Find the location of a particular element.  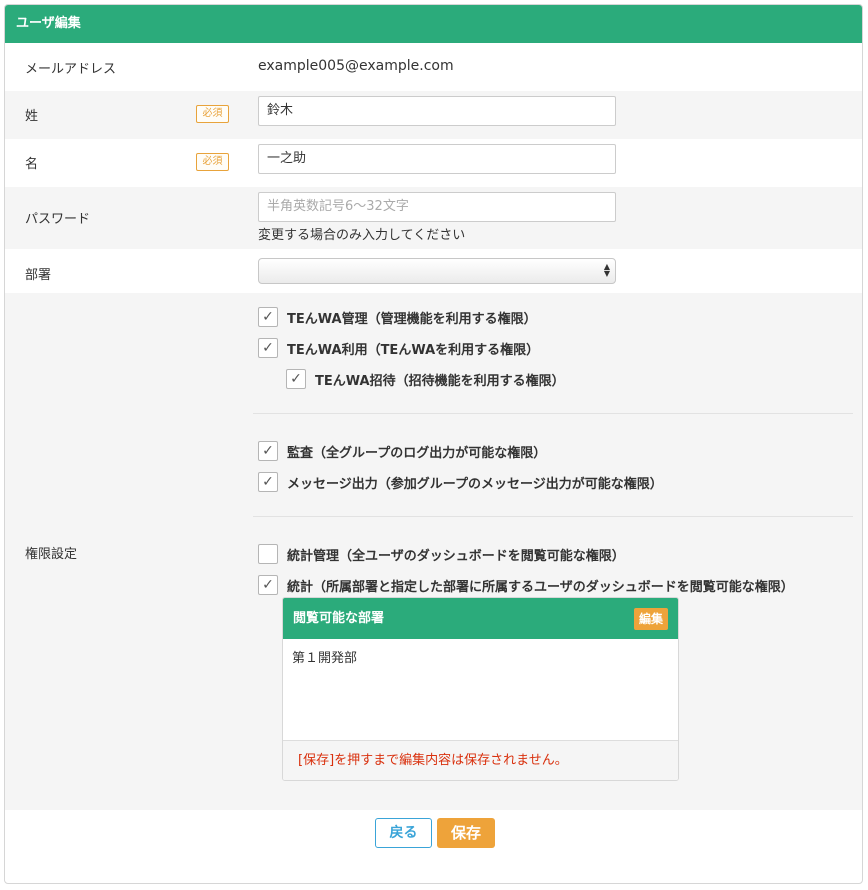

email-value: example005@example.com is located at coordinates (356, 66).